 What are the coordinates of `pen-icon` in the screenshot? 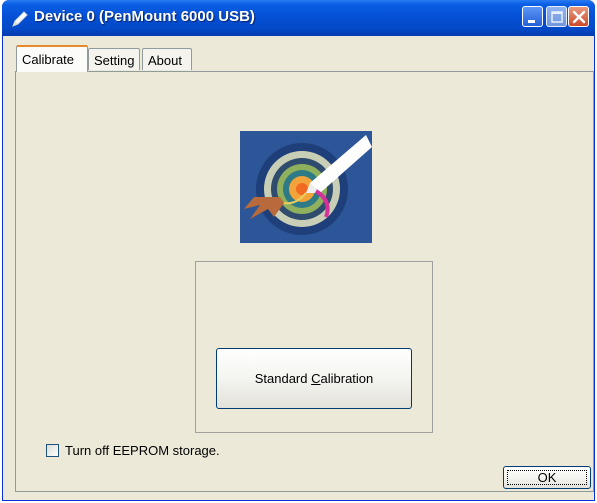 It's located at (20, 19).